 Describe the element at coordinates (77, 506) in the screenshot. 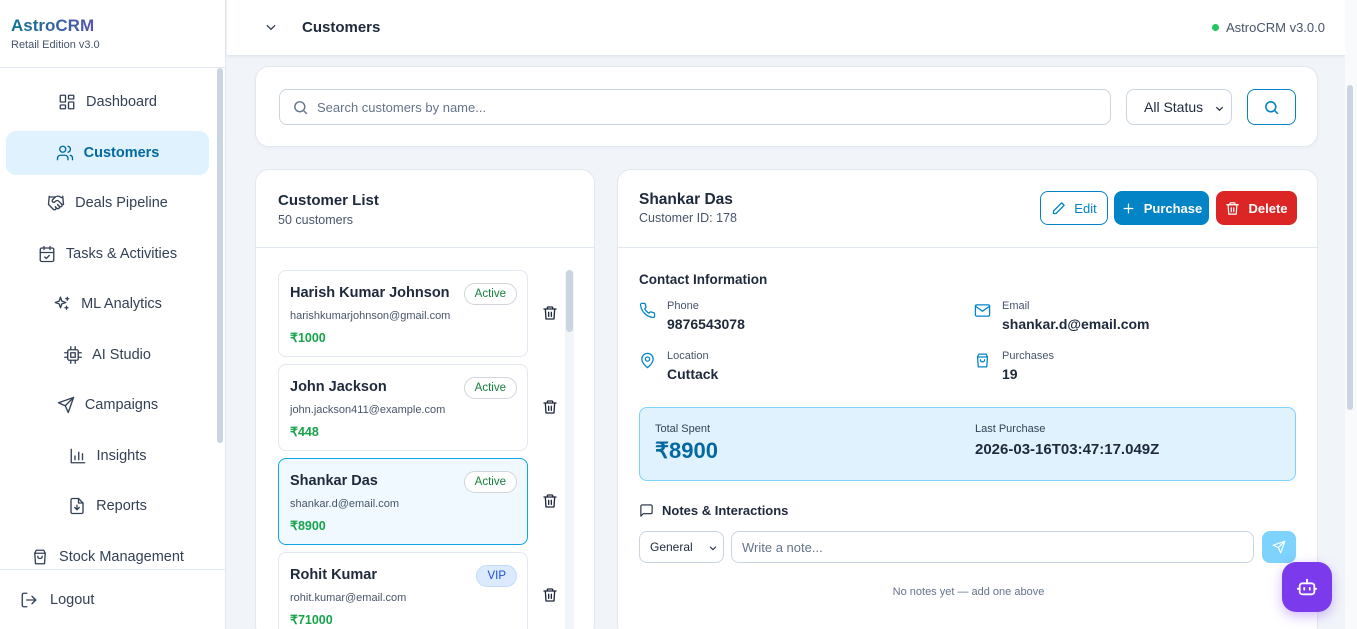

I see `file-download-icon` at that location.